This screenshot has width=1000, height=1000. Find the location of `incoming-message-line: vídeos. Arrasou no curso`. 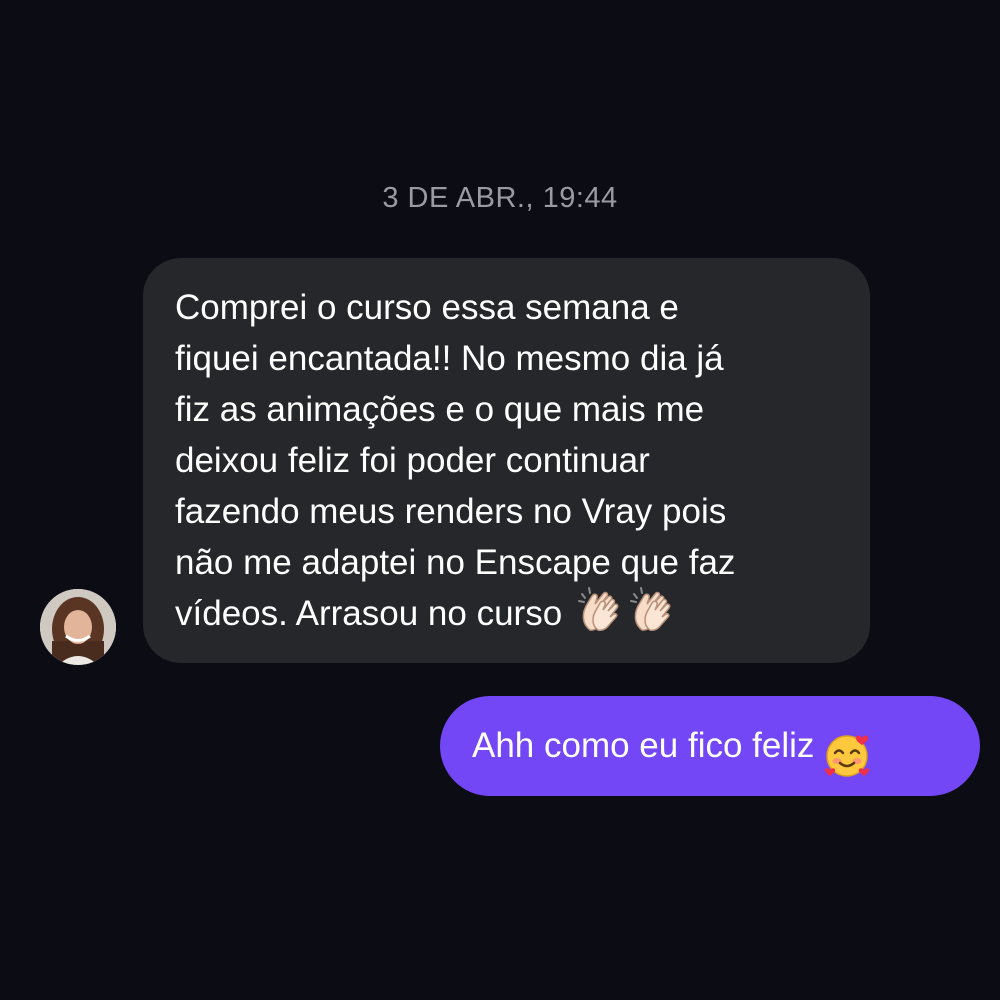

incoming-message-line: vídeos. Arrasou no curso is located at coordinates (369, 613).